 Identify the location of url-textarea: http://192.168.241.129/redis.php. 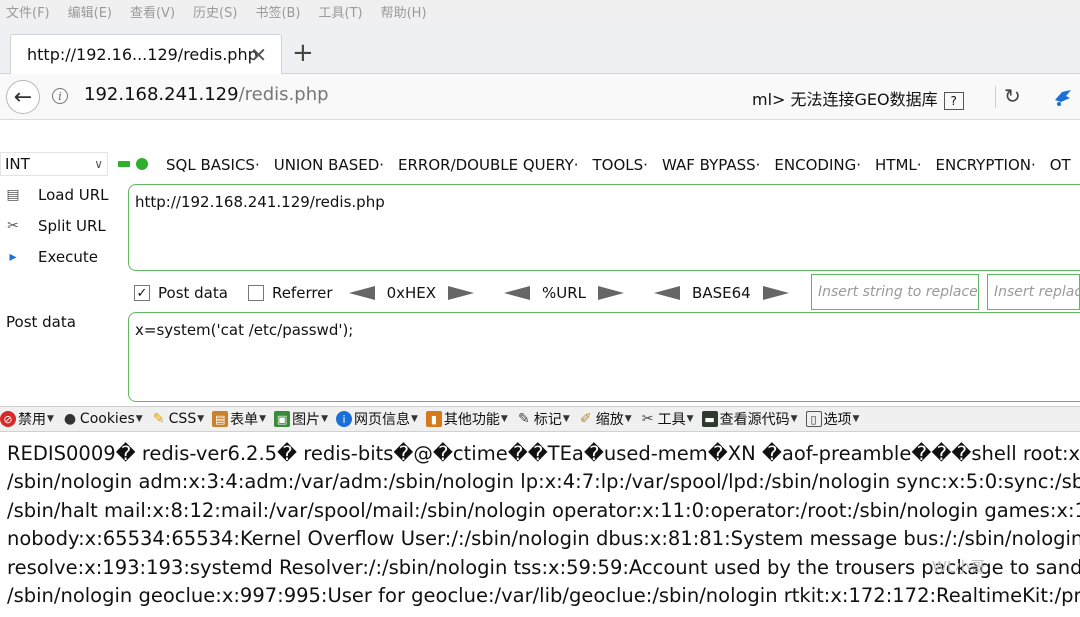
(604, 227).